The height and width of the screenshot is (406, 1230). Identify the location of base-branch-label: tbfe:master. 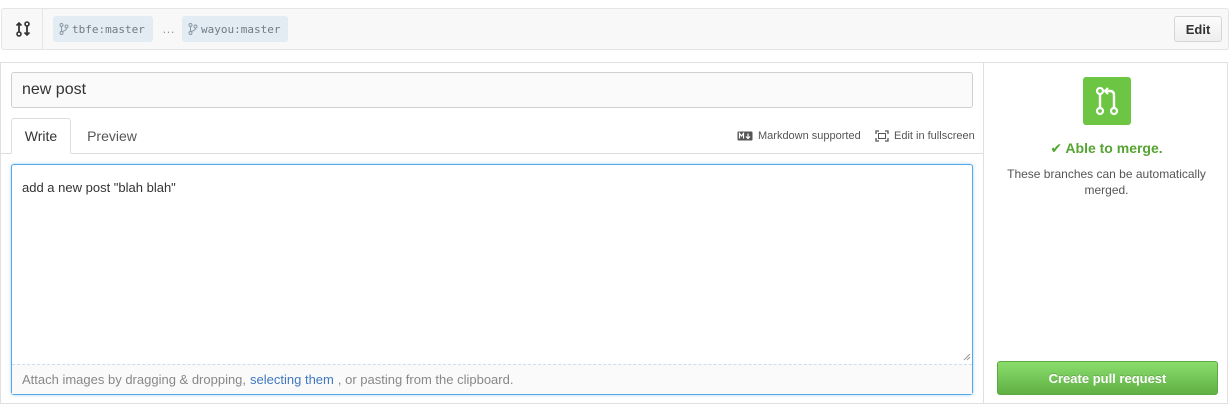
(108, 29).